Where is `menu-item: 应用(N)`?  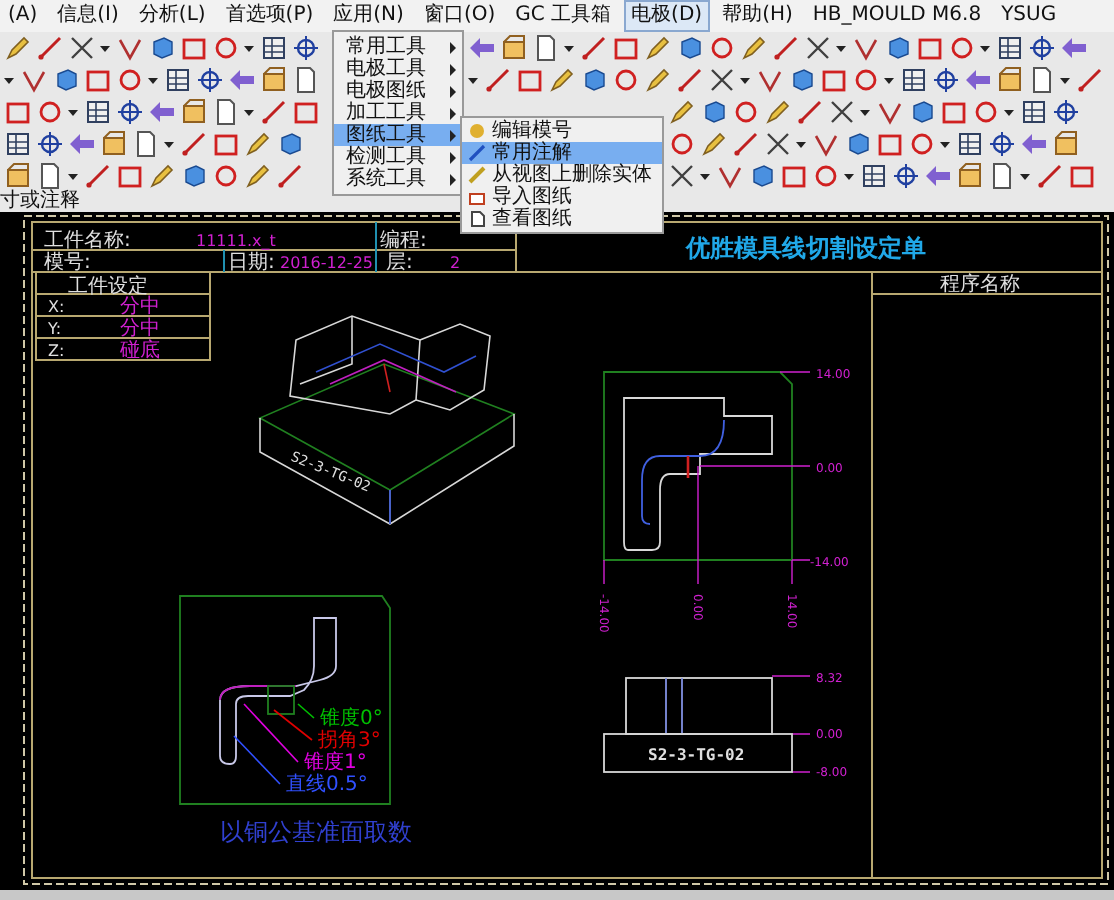 menu-item: 应用(N) is located at coordinates (368, 16).